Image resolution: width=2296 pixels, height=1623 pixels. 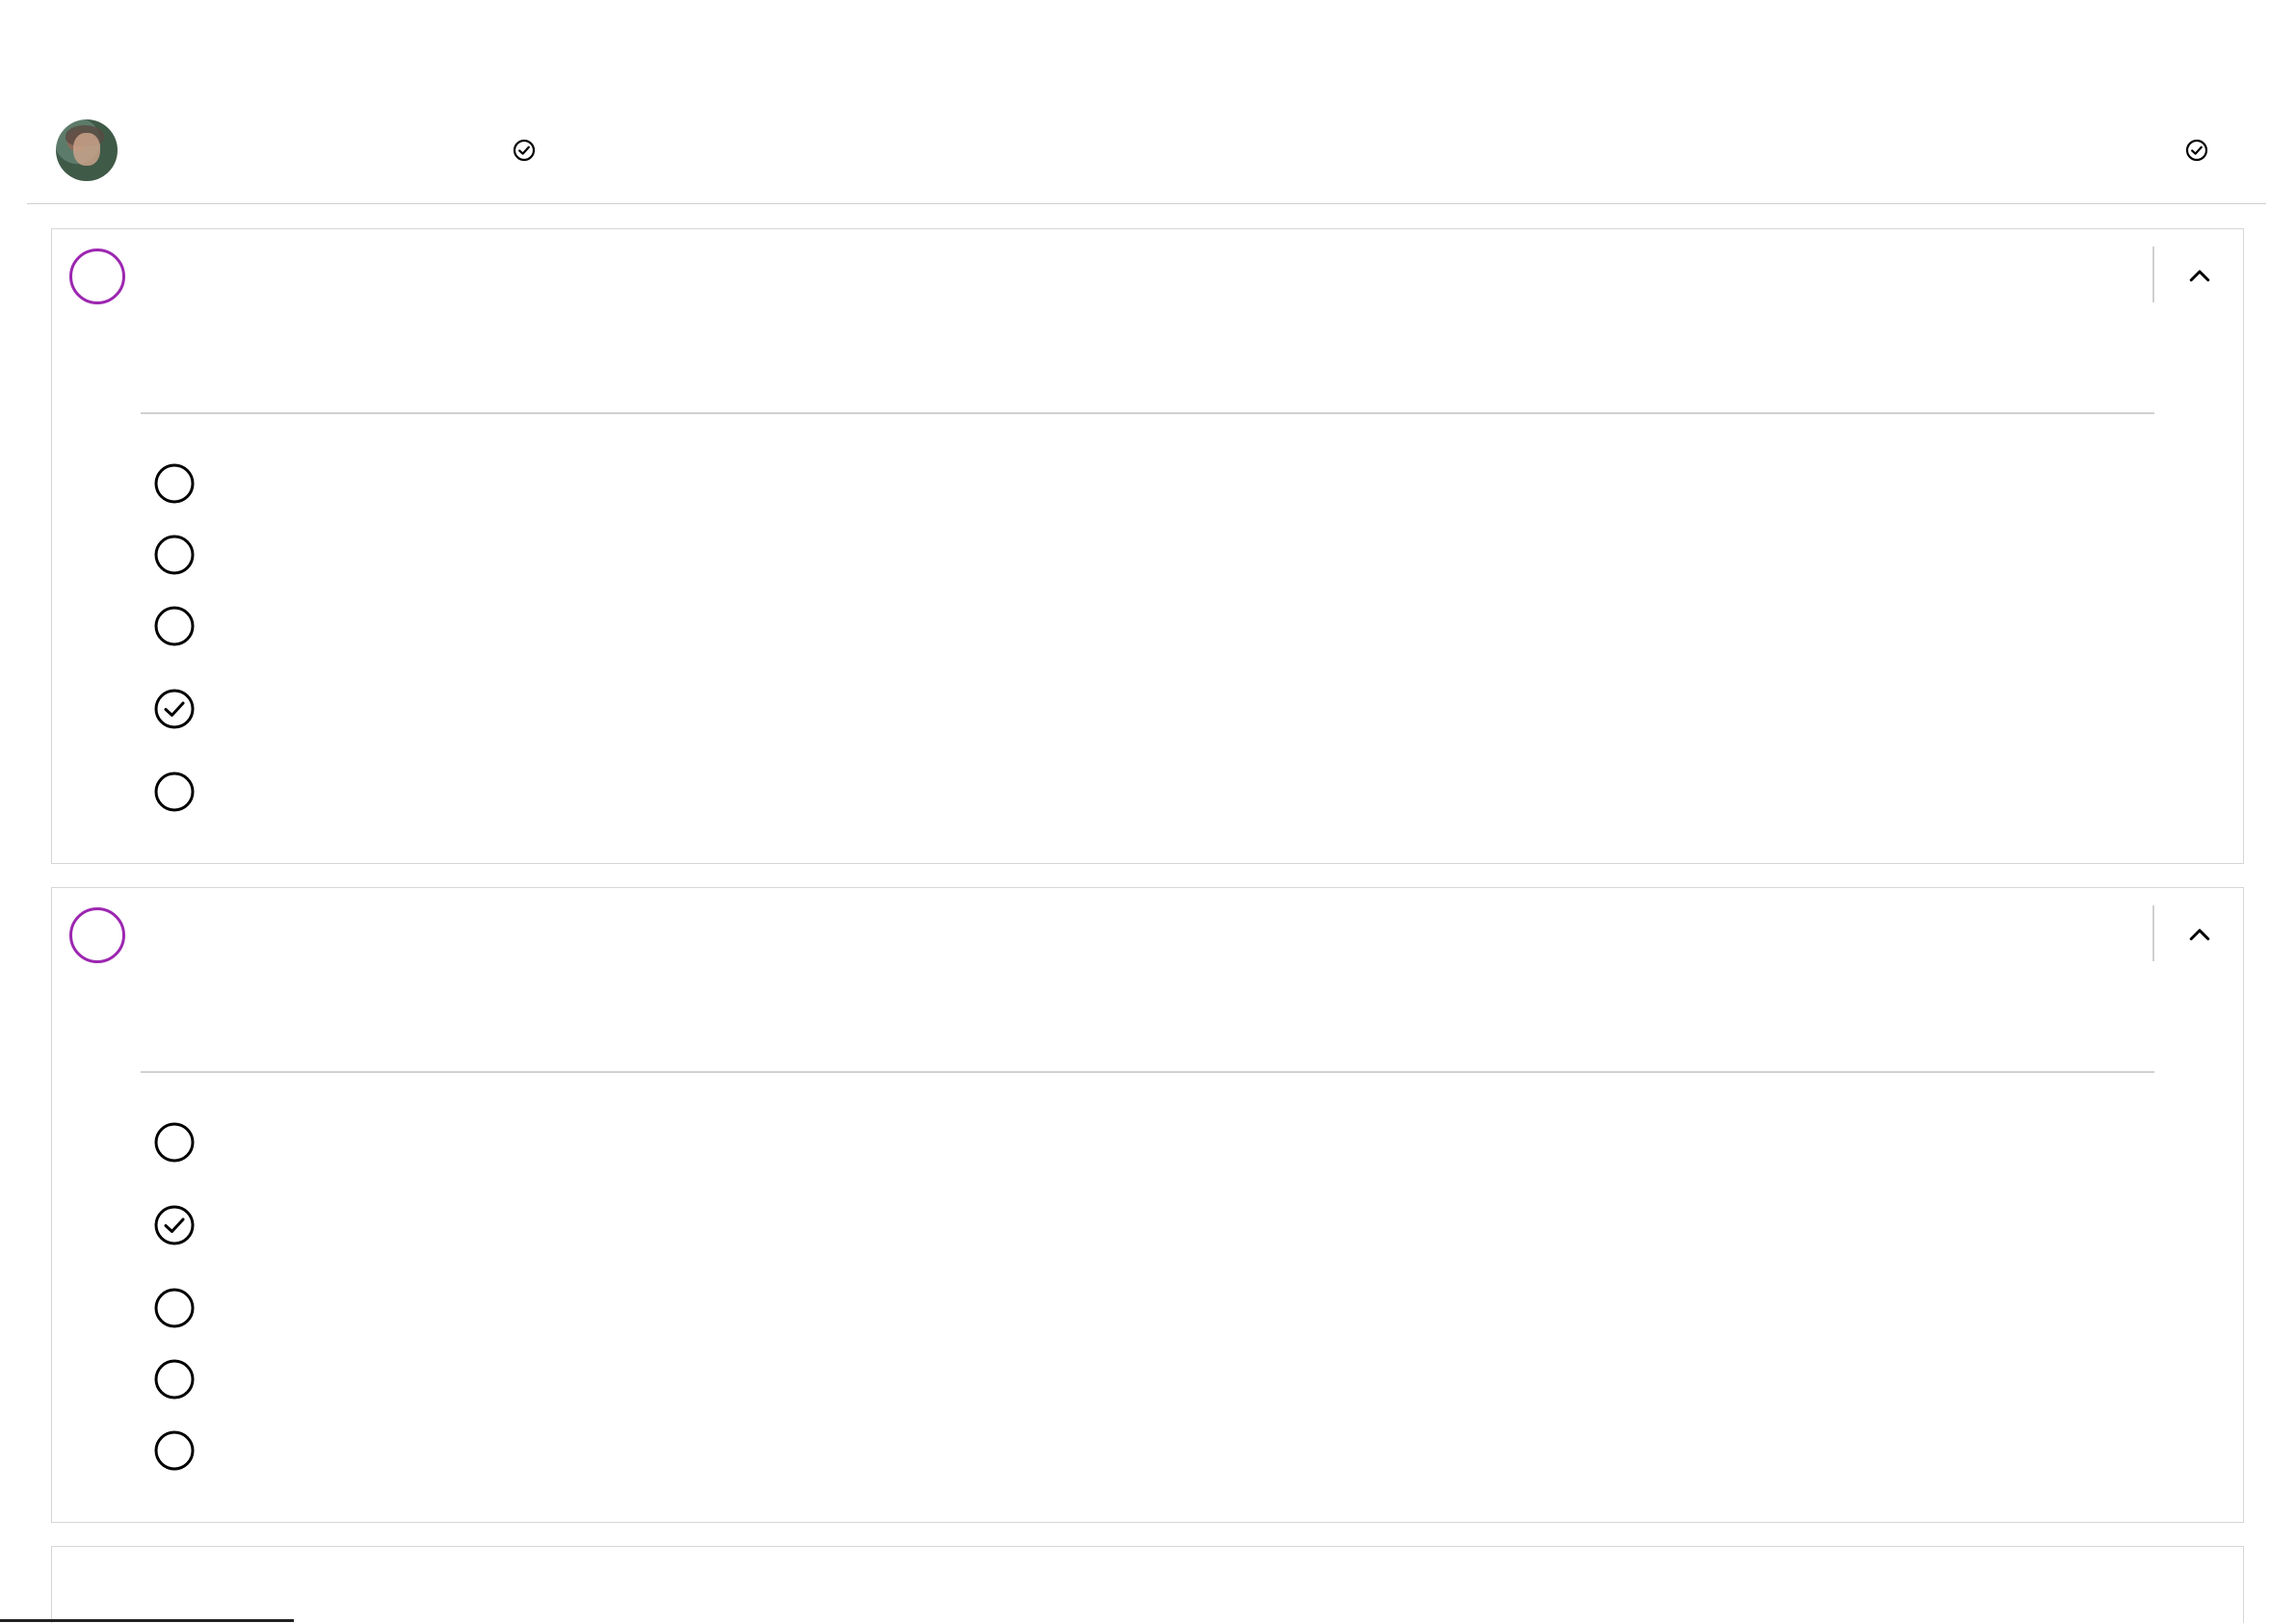 I want to click on avatar, so click(x=87, y=150).